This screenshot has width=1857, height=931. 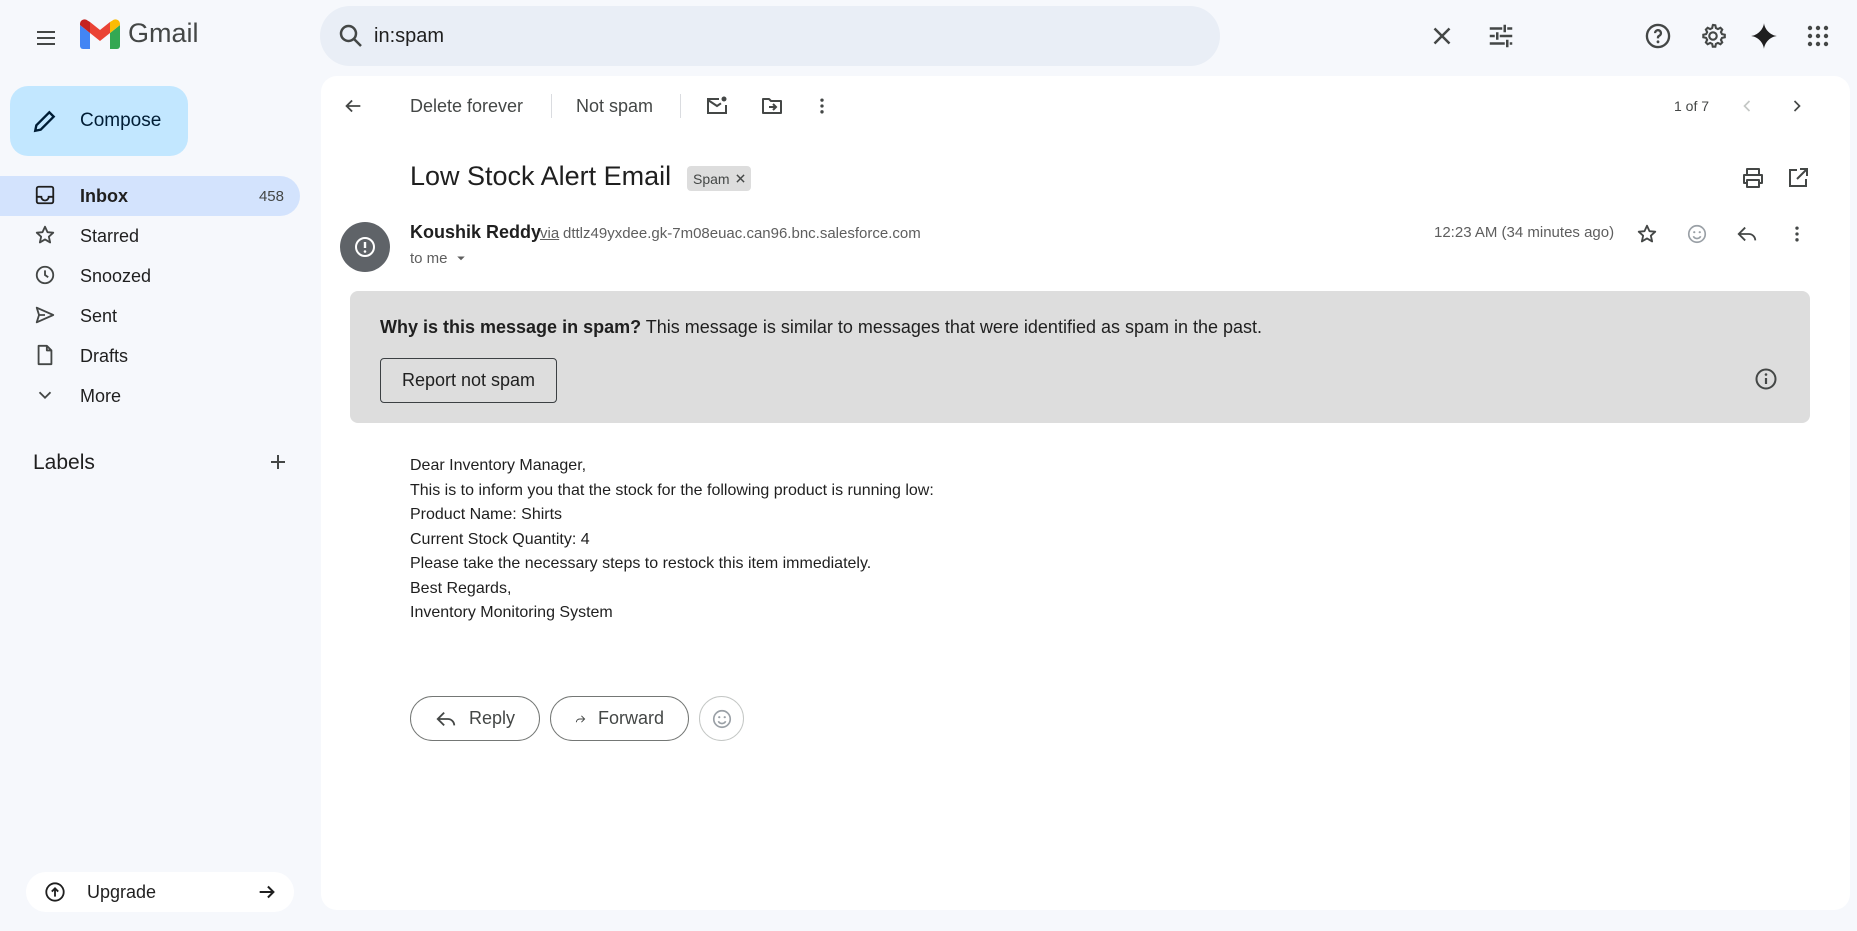 I want to click on apps-grid-icon, so click(x=1818, y=36).